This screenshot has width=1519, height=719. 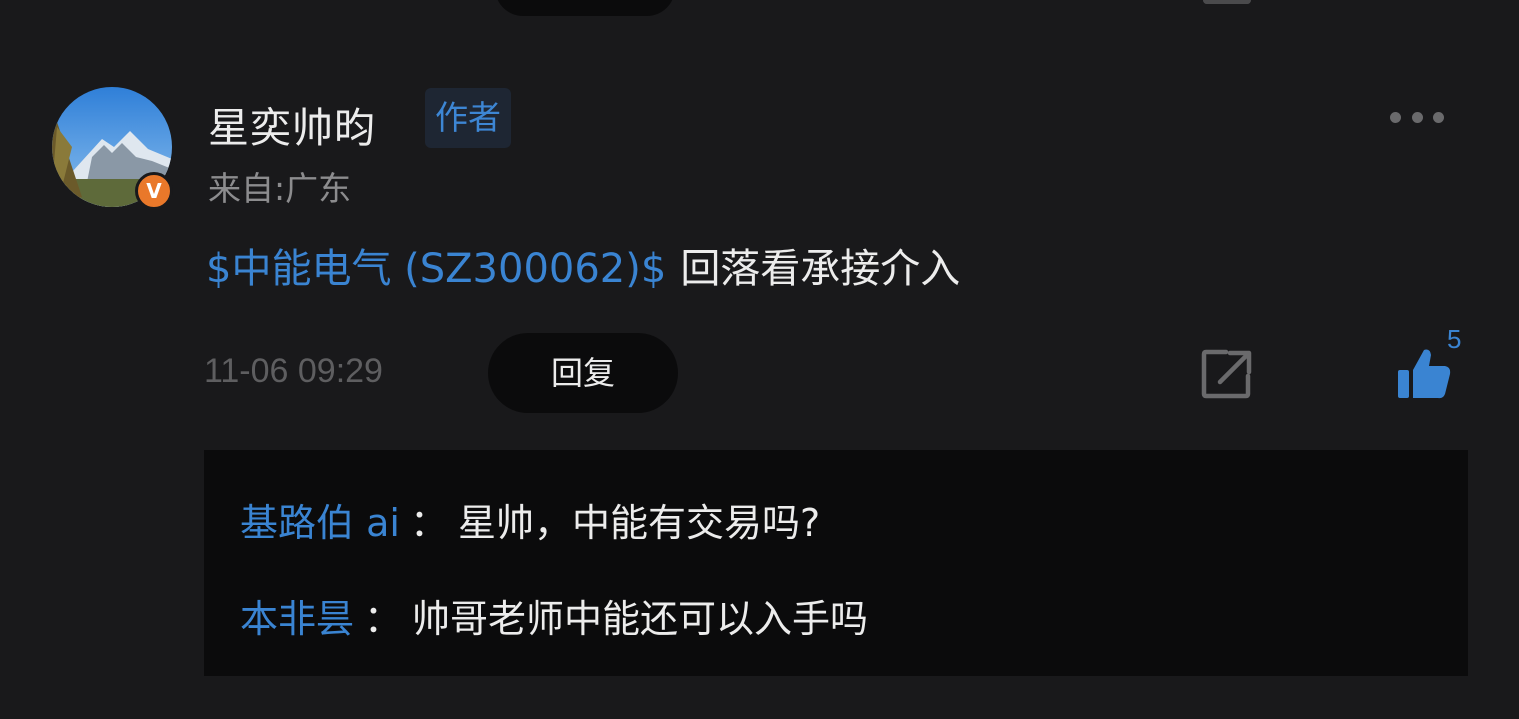 I want to click on thumbs-up-icon, so click(x=1424, y=374).